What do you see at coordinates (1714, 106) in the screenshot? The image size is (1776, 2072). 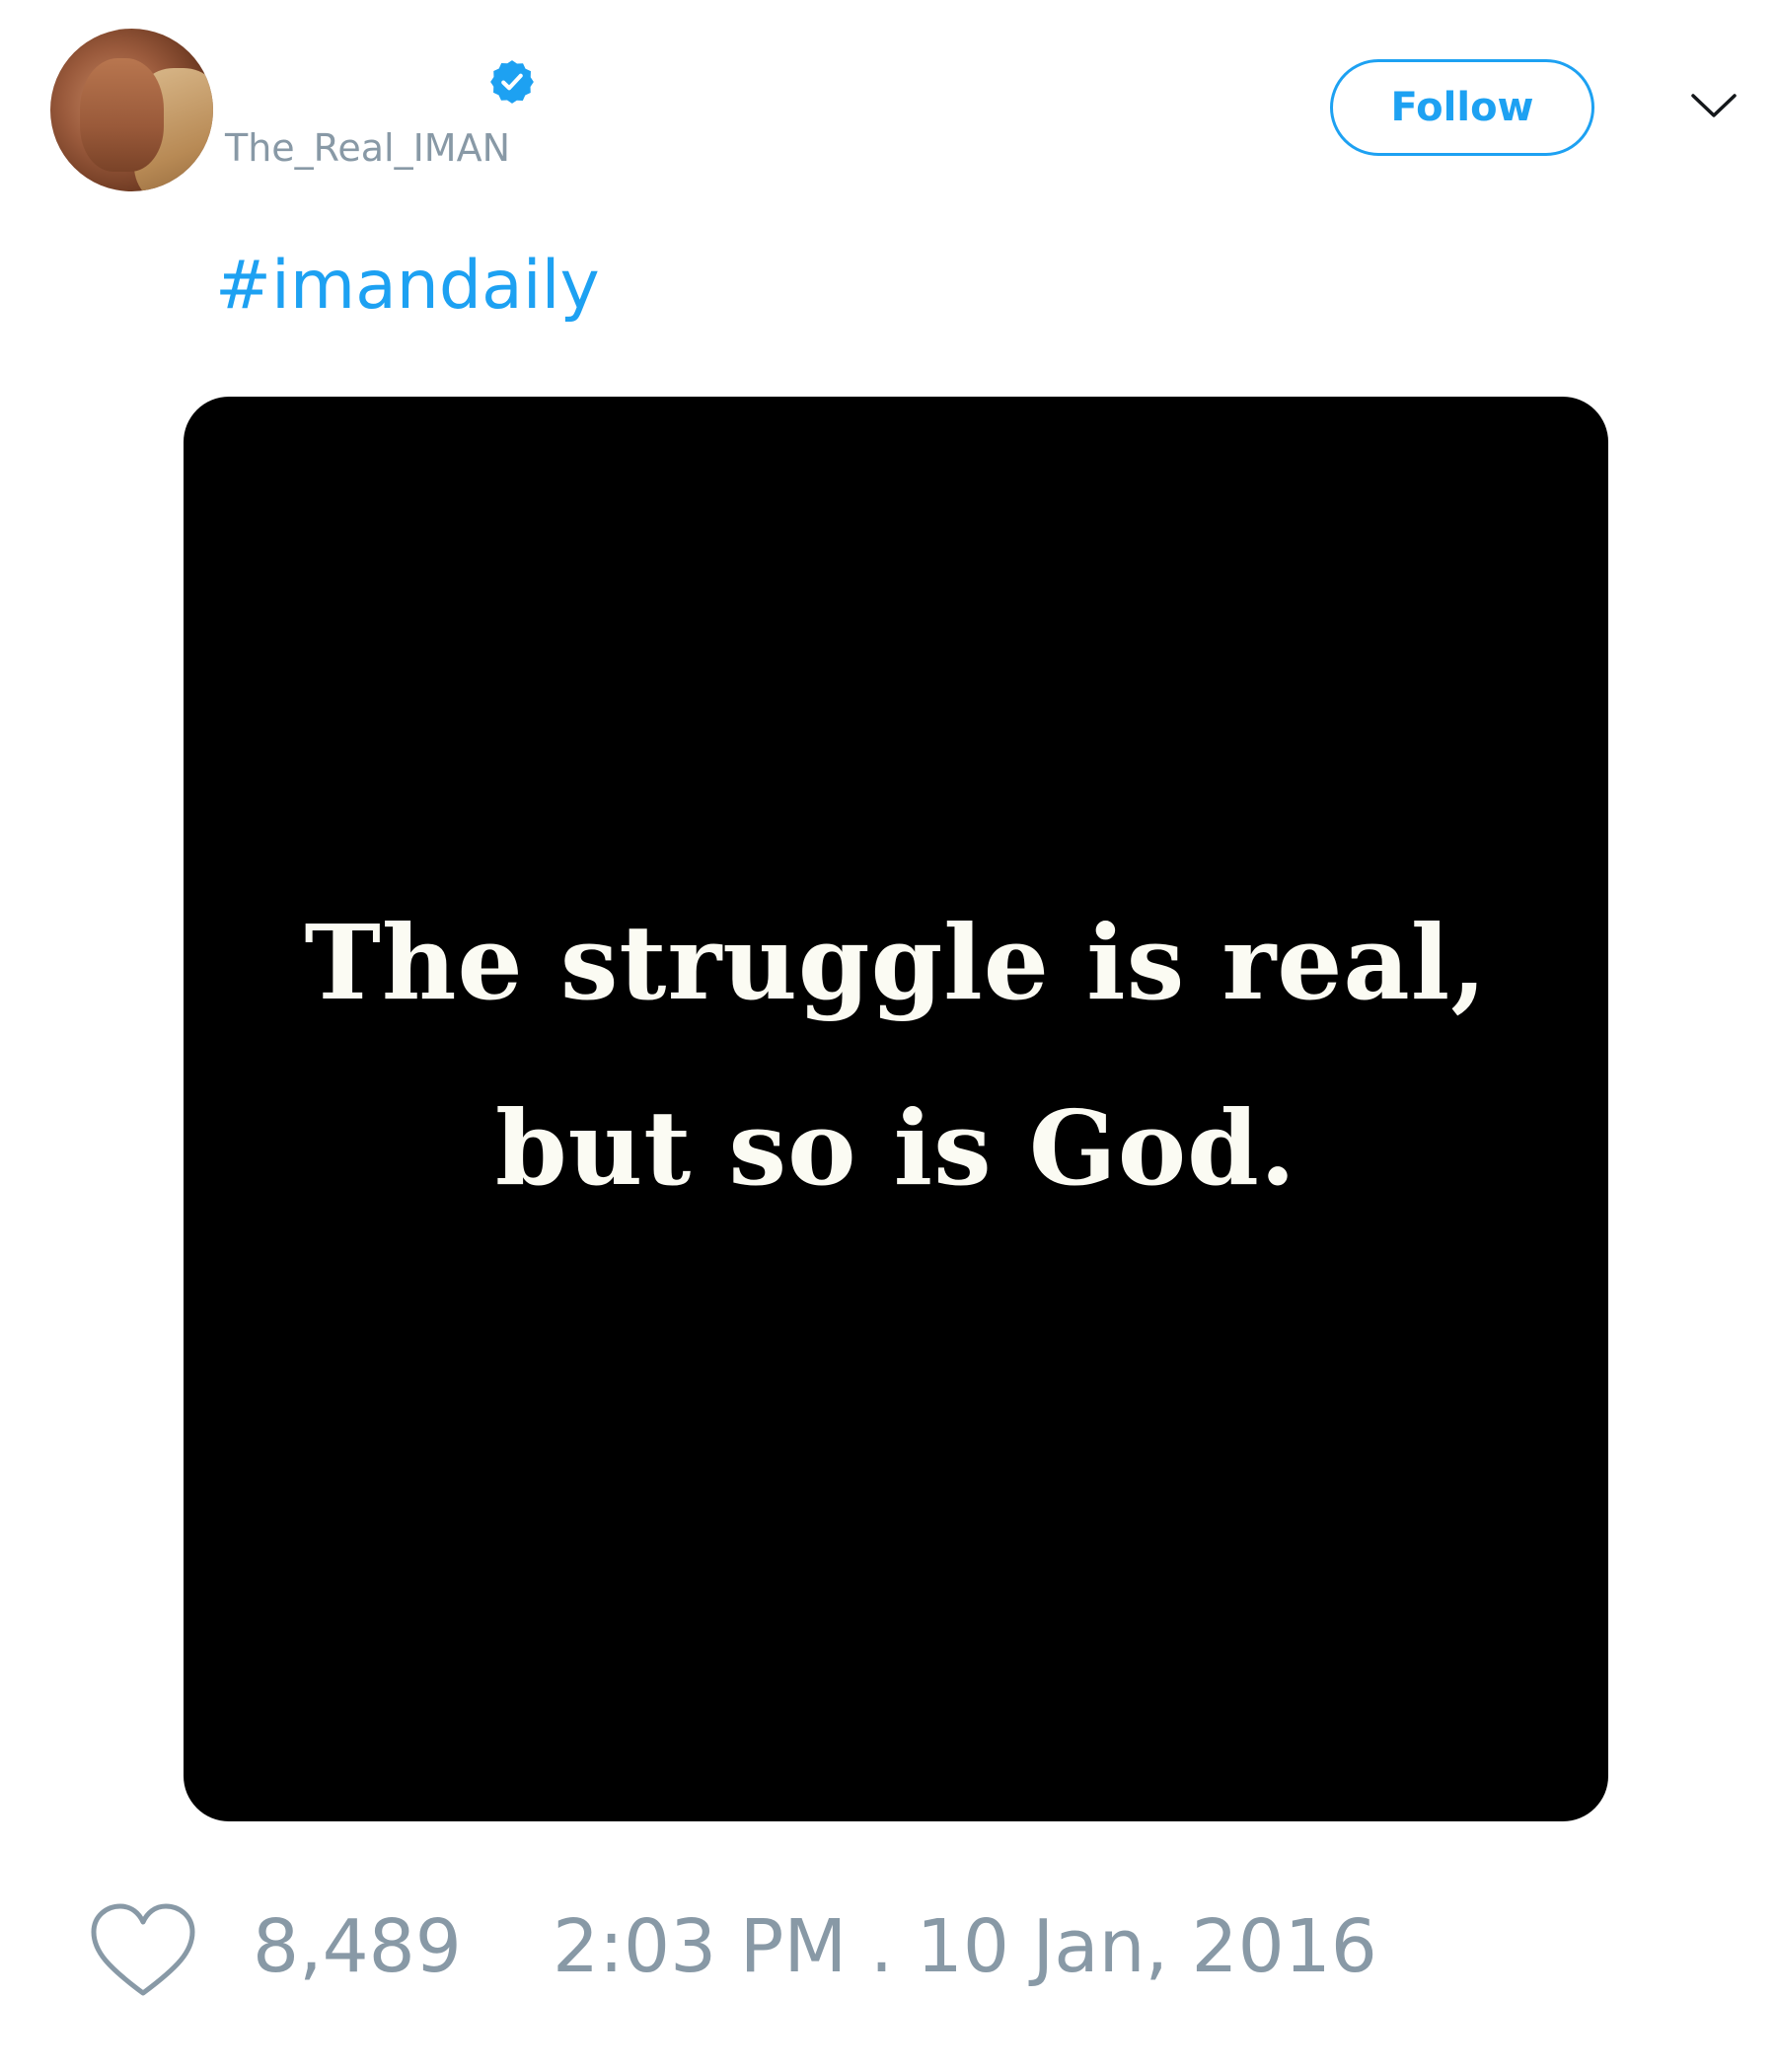 I see `chevron-down-icon` at bounding box center [1714, 106].